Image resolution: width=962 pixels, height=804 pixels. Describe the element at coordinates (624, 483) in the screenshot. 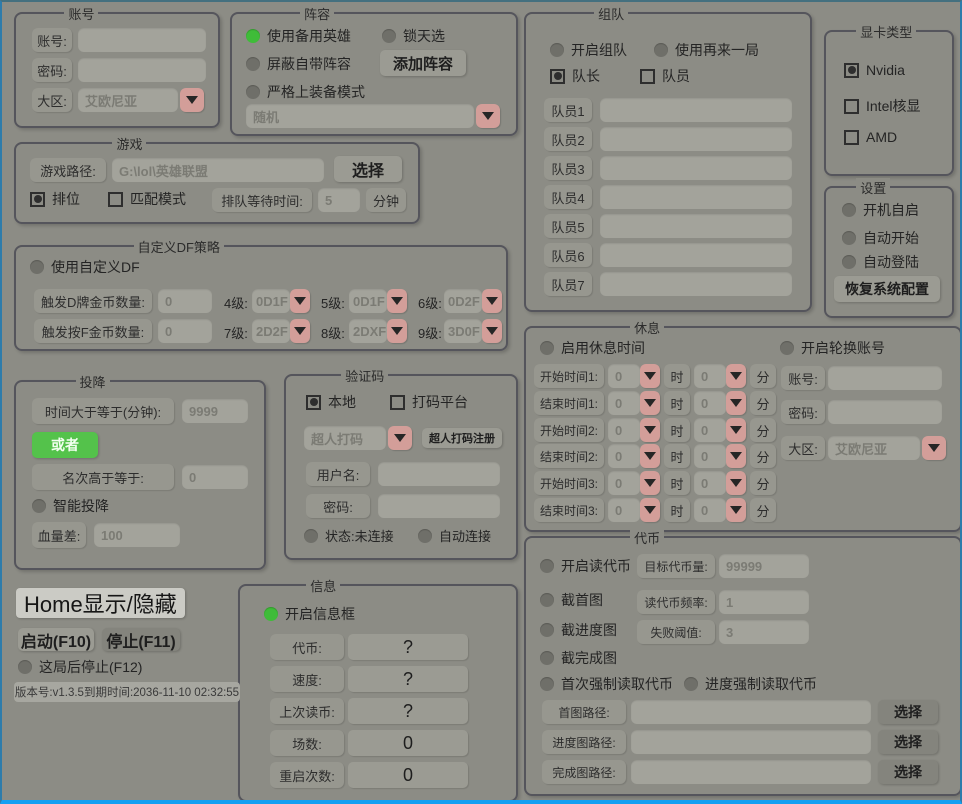

I see `rest-row-5-hour-select: 0` at that location.